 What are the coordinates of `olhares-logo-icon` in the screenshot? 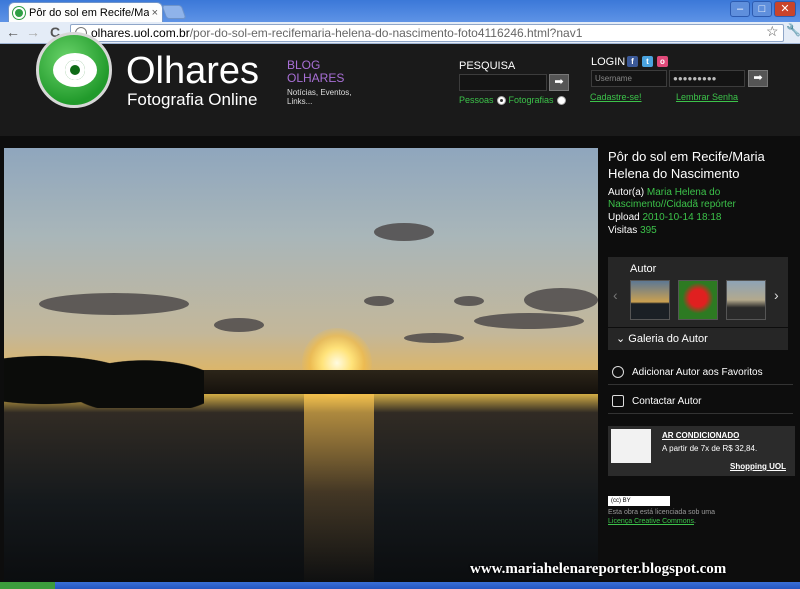 It's located at (74, 70).